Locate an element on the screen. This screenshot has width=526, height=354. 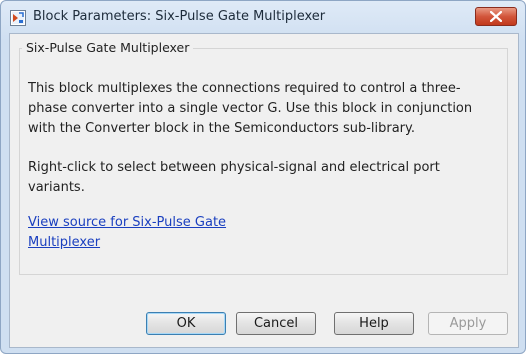
ok-button: OK is located at coordinates (186, 323).